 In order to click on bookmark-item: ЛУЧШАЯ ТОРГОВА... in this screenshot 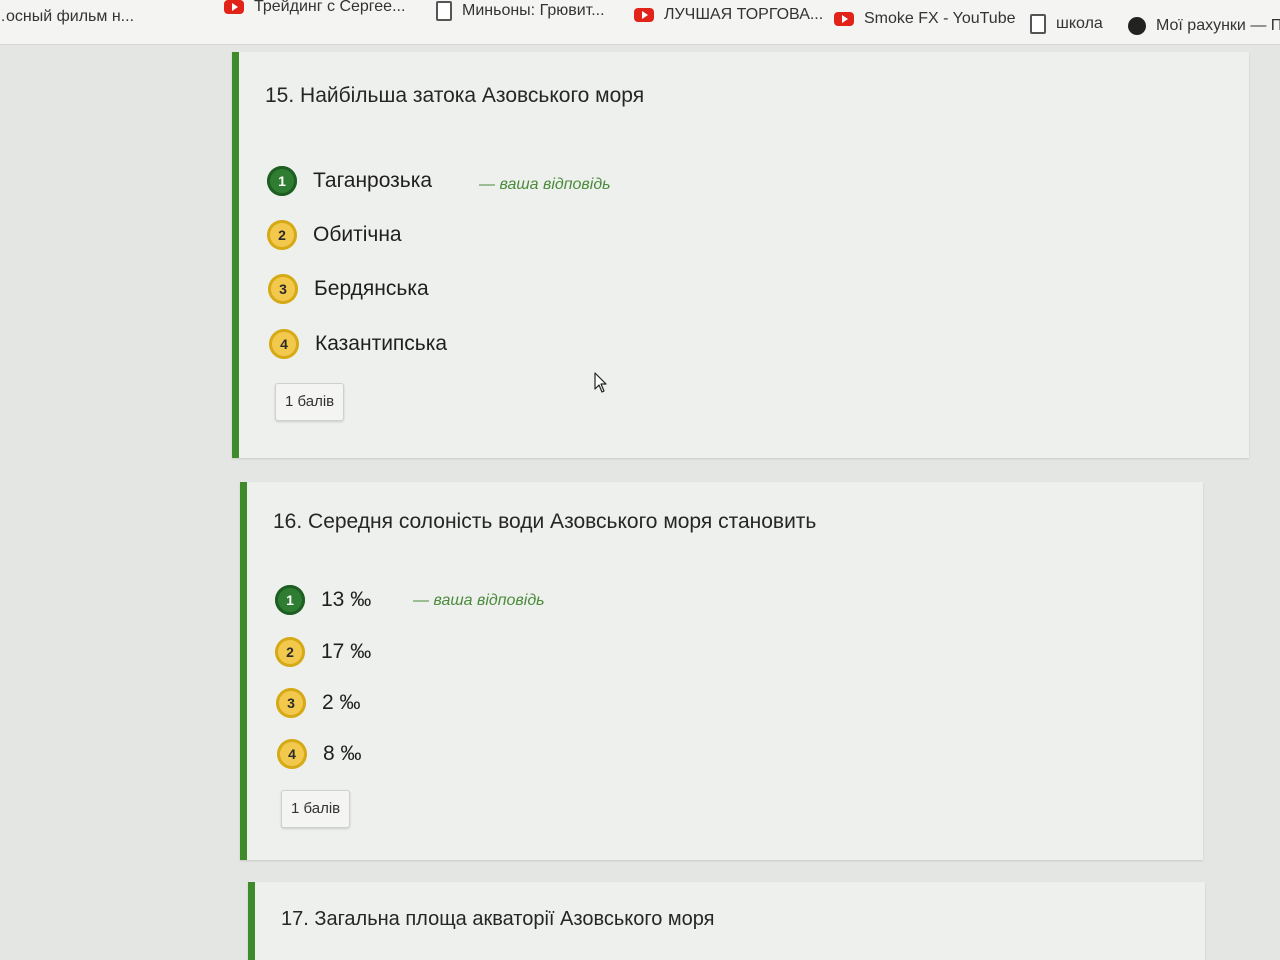, I will do `click(728, 15)`.